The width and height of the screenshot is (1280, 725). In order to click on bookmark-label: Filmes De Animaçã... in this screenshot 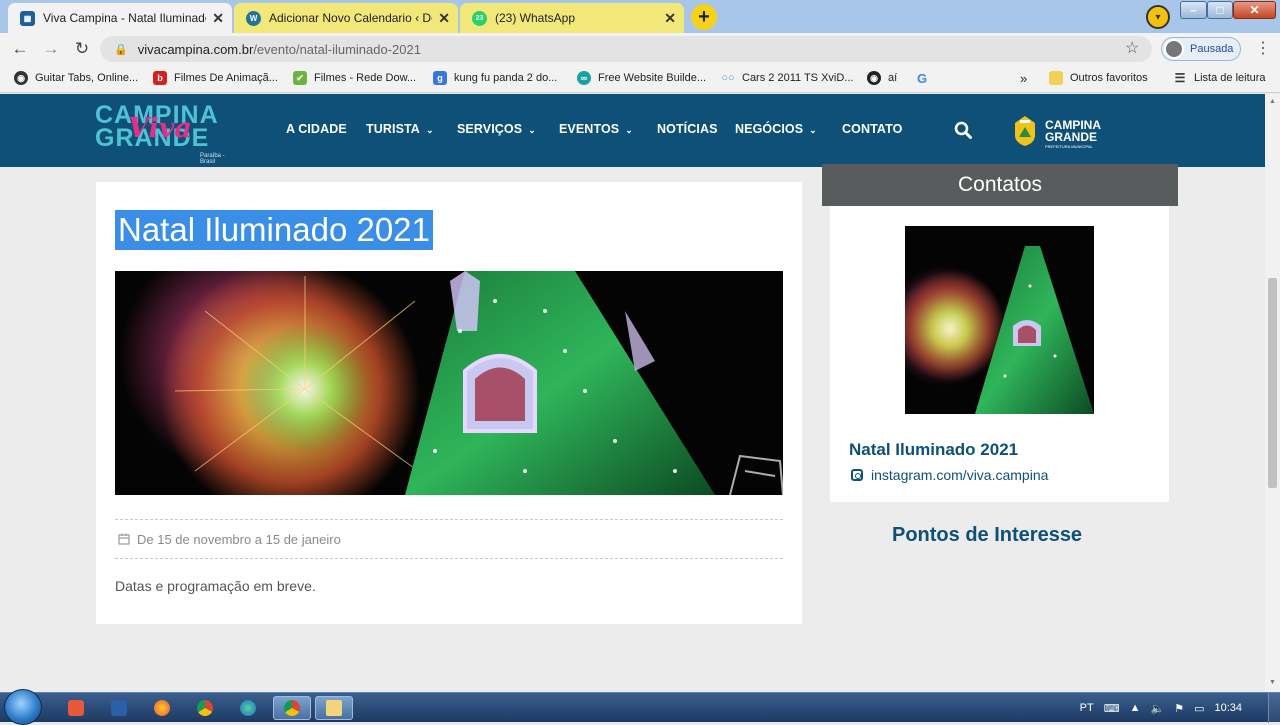, I will do `click(226, 78)`.